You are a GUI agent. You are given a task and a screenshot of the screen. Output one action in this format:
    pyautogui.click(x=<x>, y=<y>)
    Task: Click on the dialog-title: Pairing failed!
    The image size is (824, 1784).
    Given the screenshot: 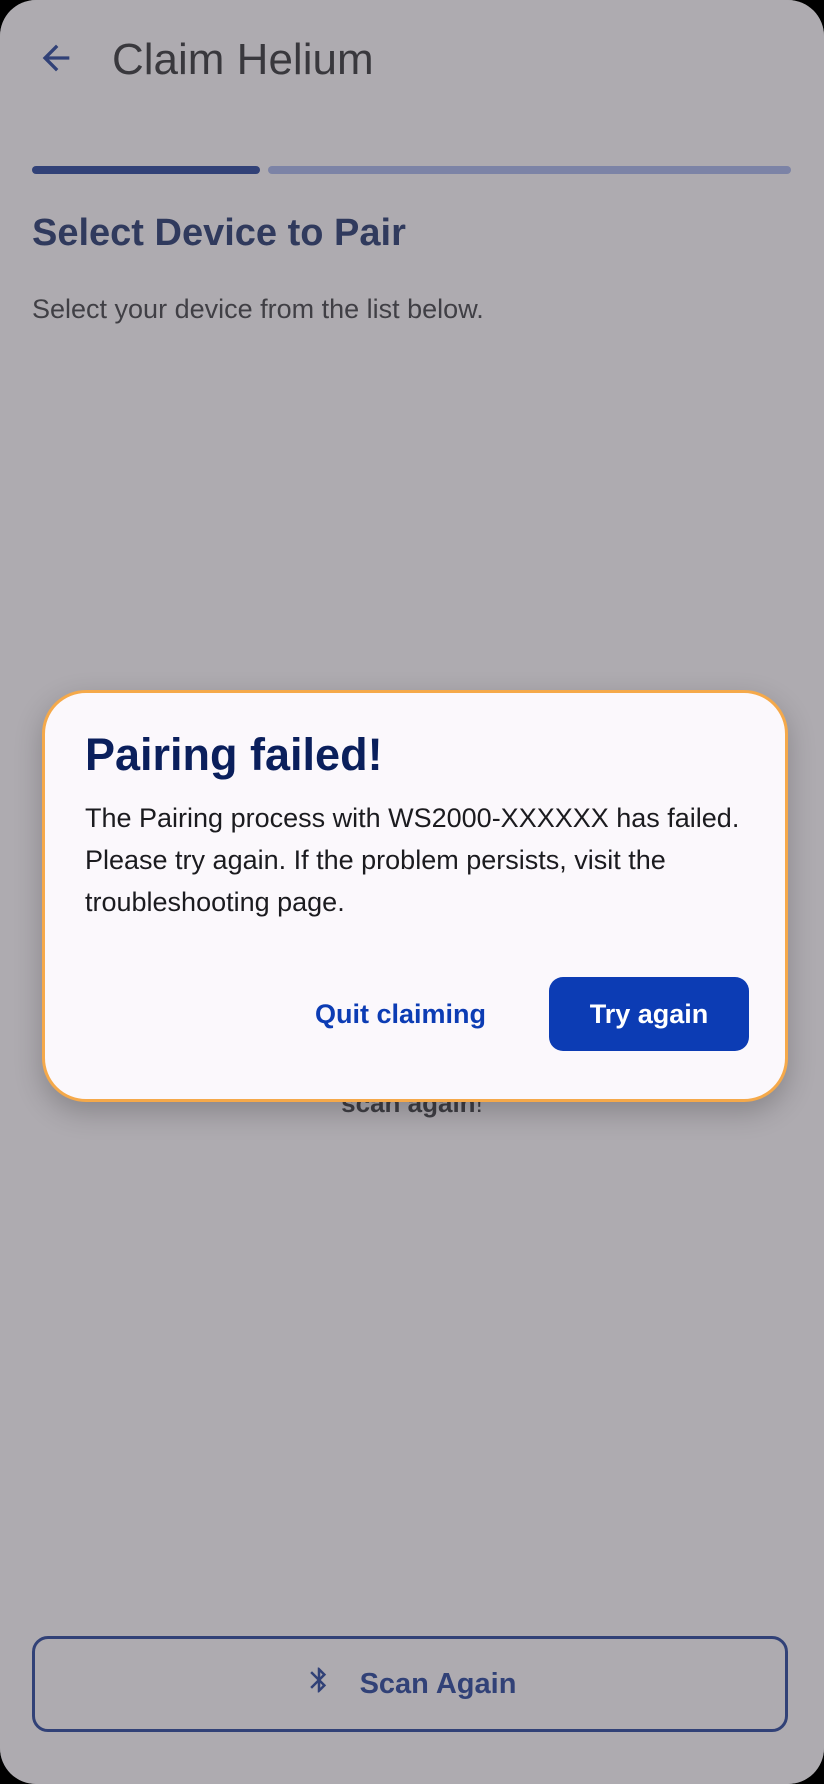 What is the action you would take?
    pyautogui.click(x=234, y=754)
    